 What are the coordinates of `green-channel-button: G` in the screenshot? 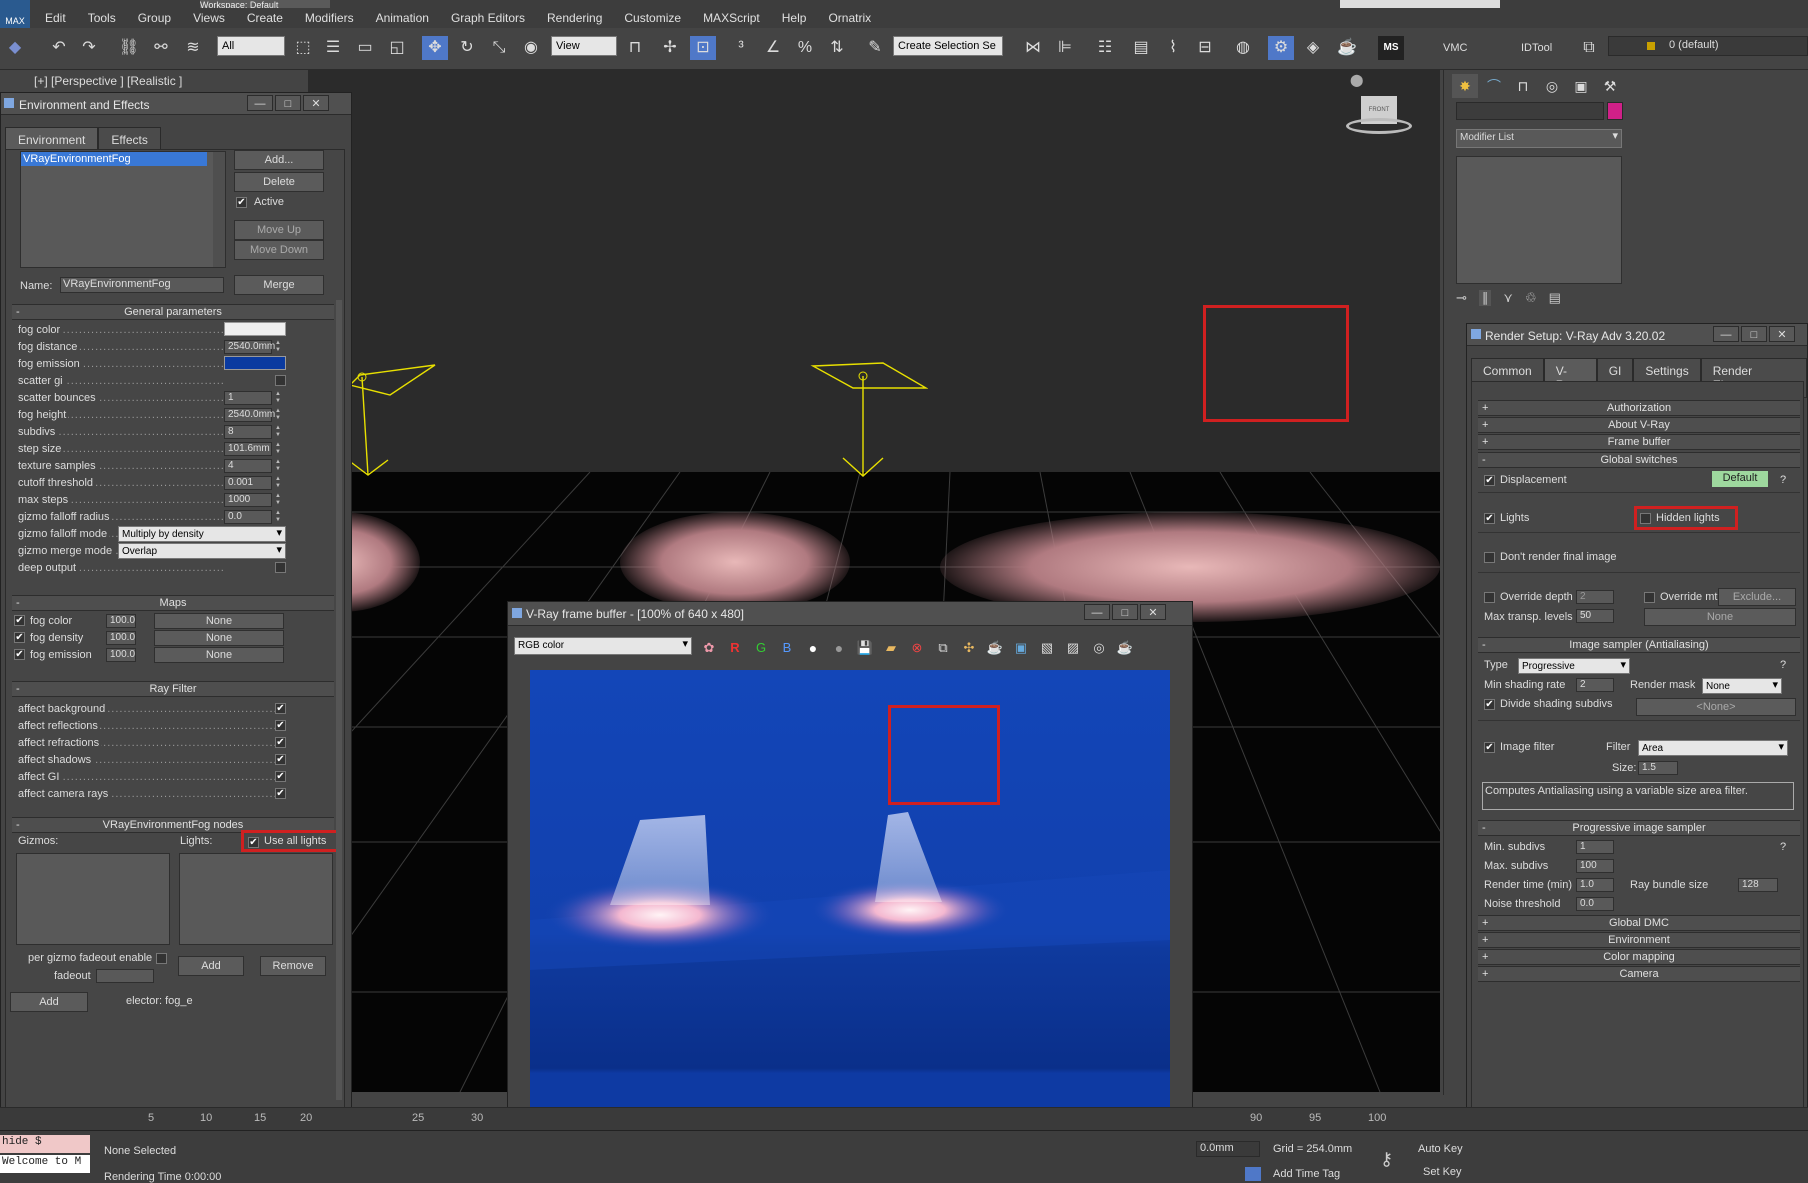 It's located at (761, 648).